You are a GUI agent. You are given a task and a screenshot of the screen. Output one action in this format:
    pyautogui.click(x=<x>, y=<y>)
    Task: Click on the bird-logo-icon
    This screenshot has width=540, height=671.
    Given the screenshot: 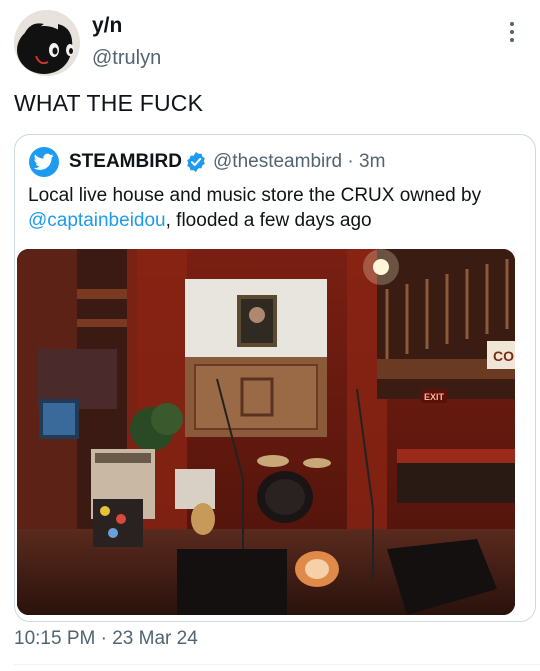 What is the action you would take?
    pyautogui.click(x=44, y=161)
    